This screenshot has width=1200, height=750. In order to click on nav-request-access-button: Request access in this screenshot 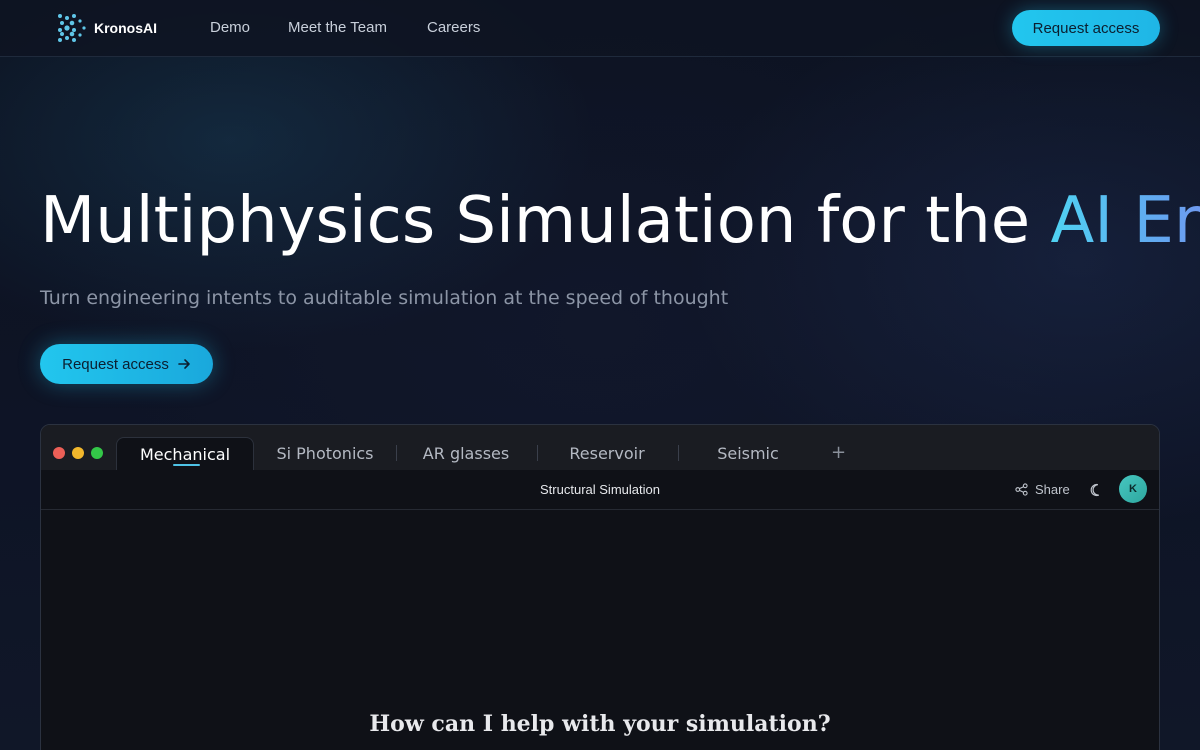, I will do `click(1086, 28)`.